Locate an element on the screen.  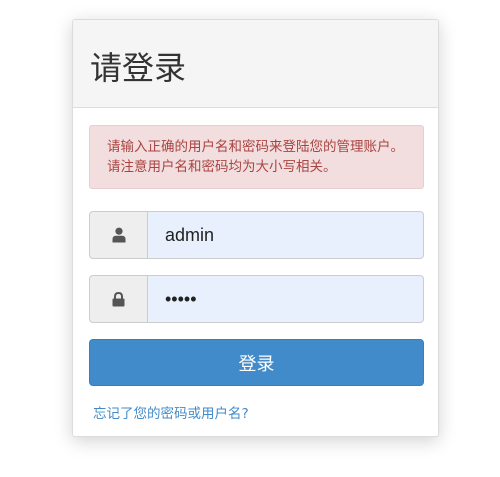
page-title: 请登录 is located at coordinates (138, 68).